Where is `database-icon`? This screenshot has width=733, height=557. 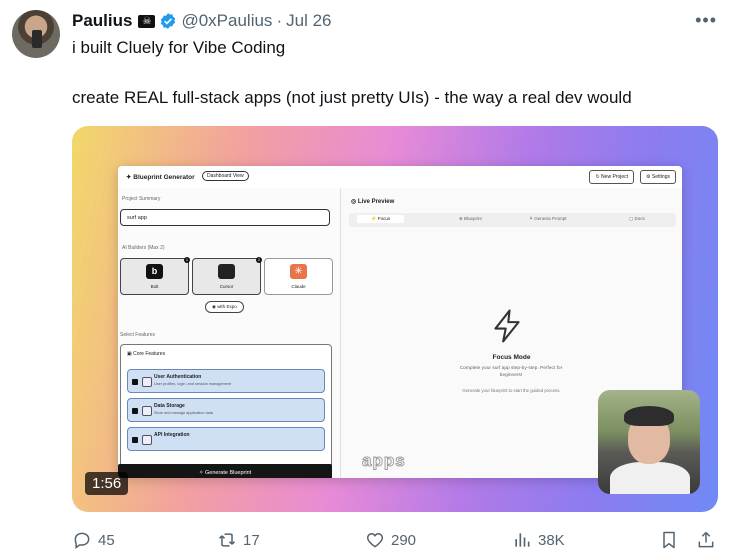
database-icon is located at coordinates (147, 411).